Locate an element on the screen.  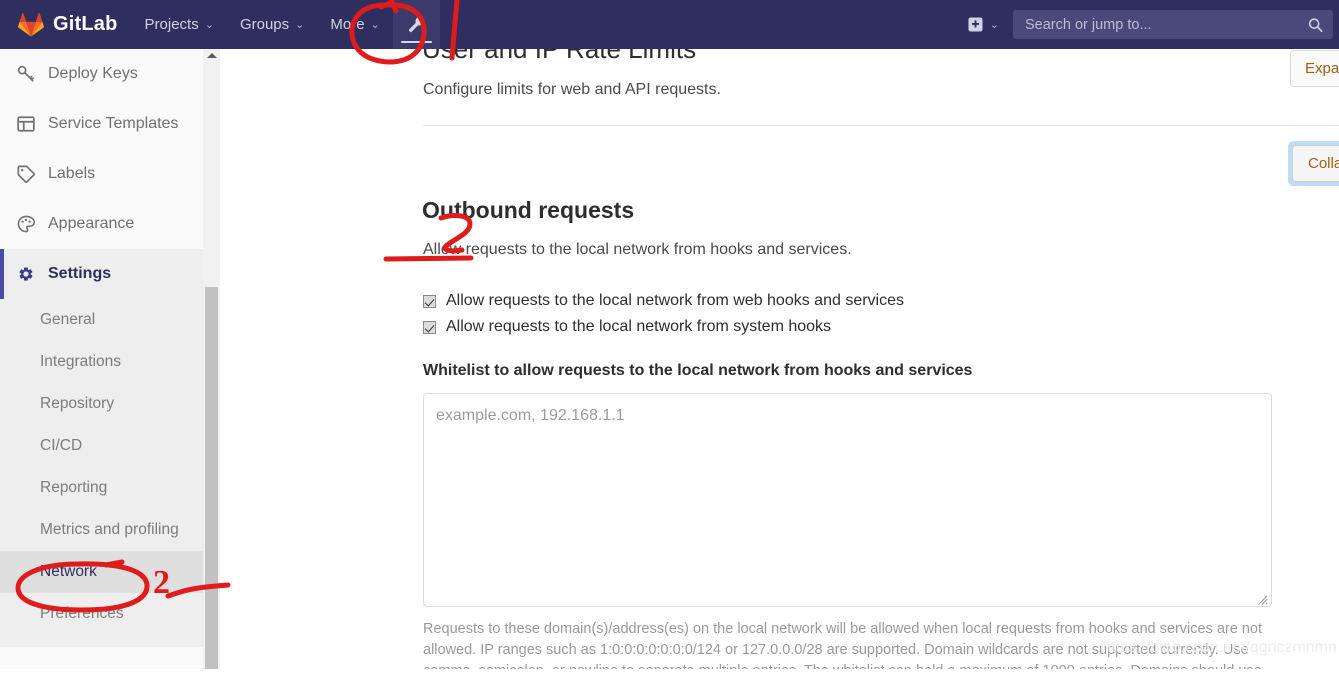
sidebar-subitem-label: General is located at coordinates (68, 319).